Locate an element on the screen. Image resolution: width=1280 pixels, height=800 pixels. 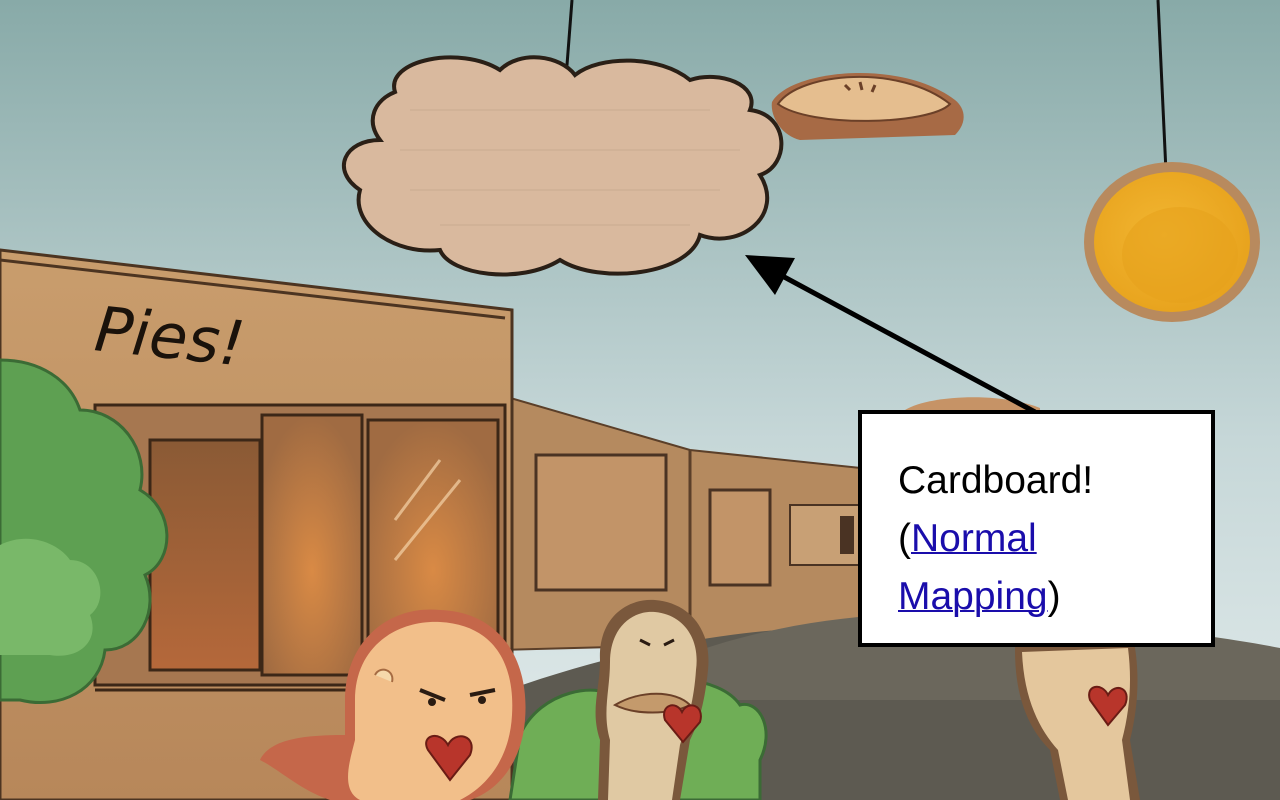
shop-sign: Pies! is located at coordinates (170, 336).